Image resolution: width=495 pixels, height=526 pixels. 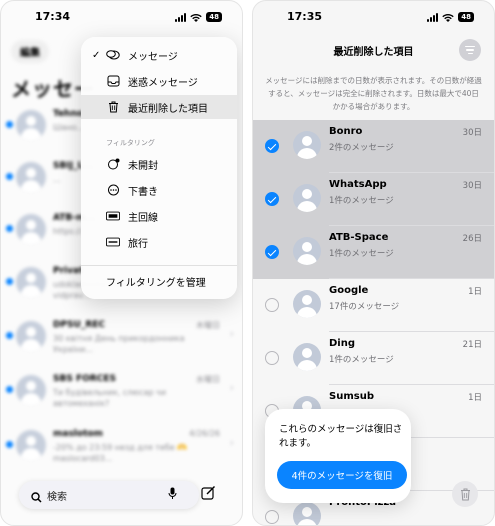 I want to click on menu-item-label: 下書き, so click(x=143, y=192).